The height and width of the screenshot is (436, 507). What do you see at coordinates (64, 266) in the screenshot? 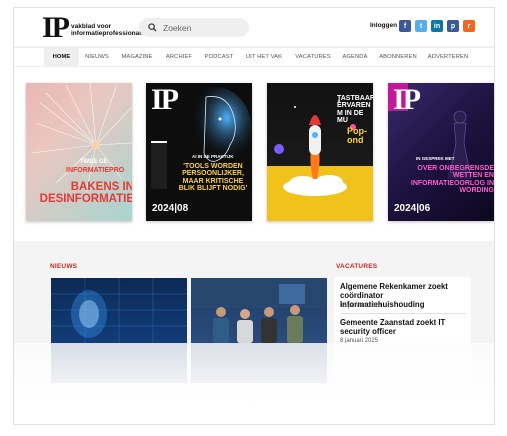
I see `news-heading: NIEUWS` at bounding box center [64, 266].